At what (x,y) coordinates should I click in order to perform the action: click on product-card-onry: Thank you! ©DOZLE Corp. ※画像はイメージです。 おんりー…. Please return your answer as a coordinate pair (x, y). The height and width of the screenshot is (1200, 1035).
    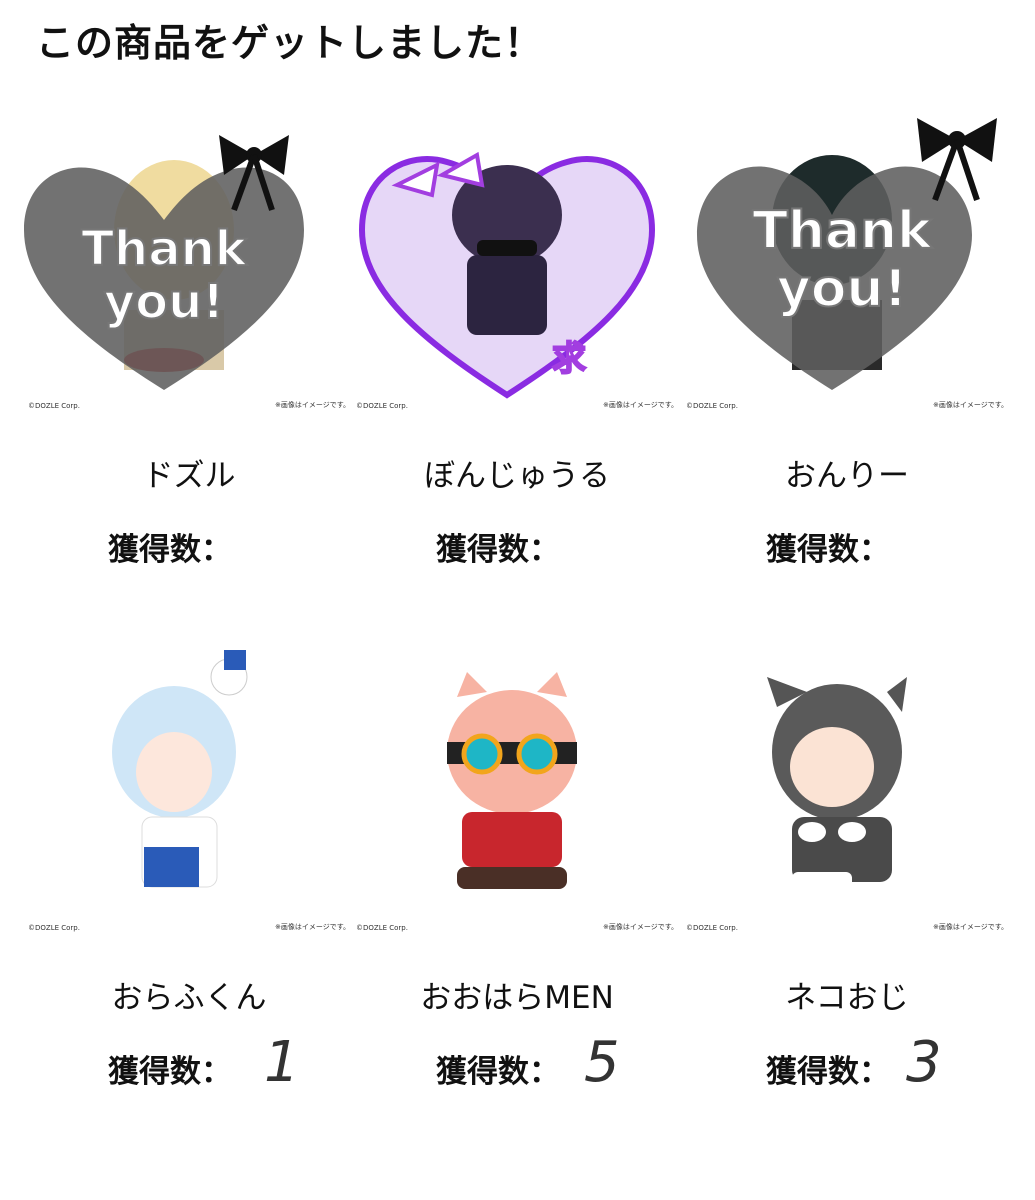
    Looking at the image, I should click on (847, 339).